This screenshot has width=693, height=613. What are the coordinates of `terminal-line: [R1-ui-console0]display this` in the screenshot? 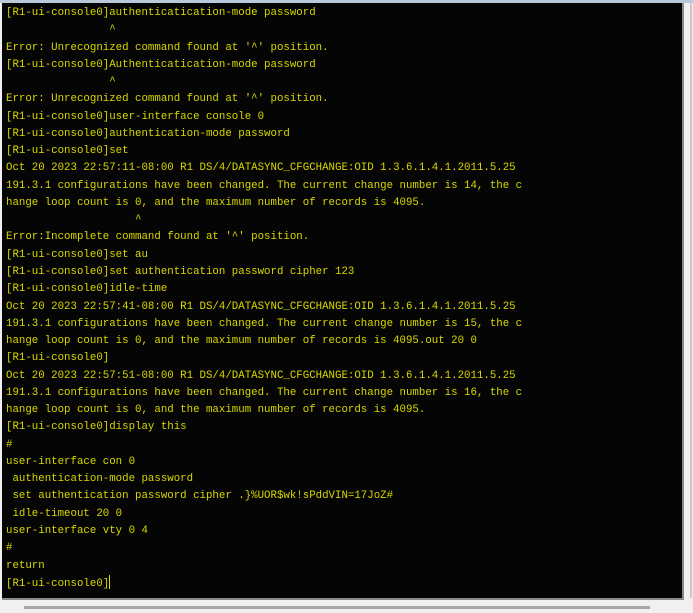 It's located at (96, 427).